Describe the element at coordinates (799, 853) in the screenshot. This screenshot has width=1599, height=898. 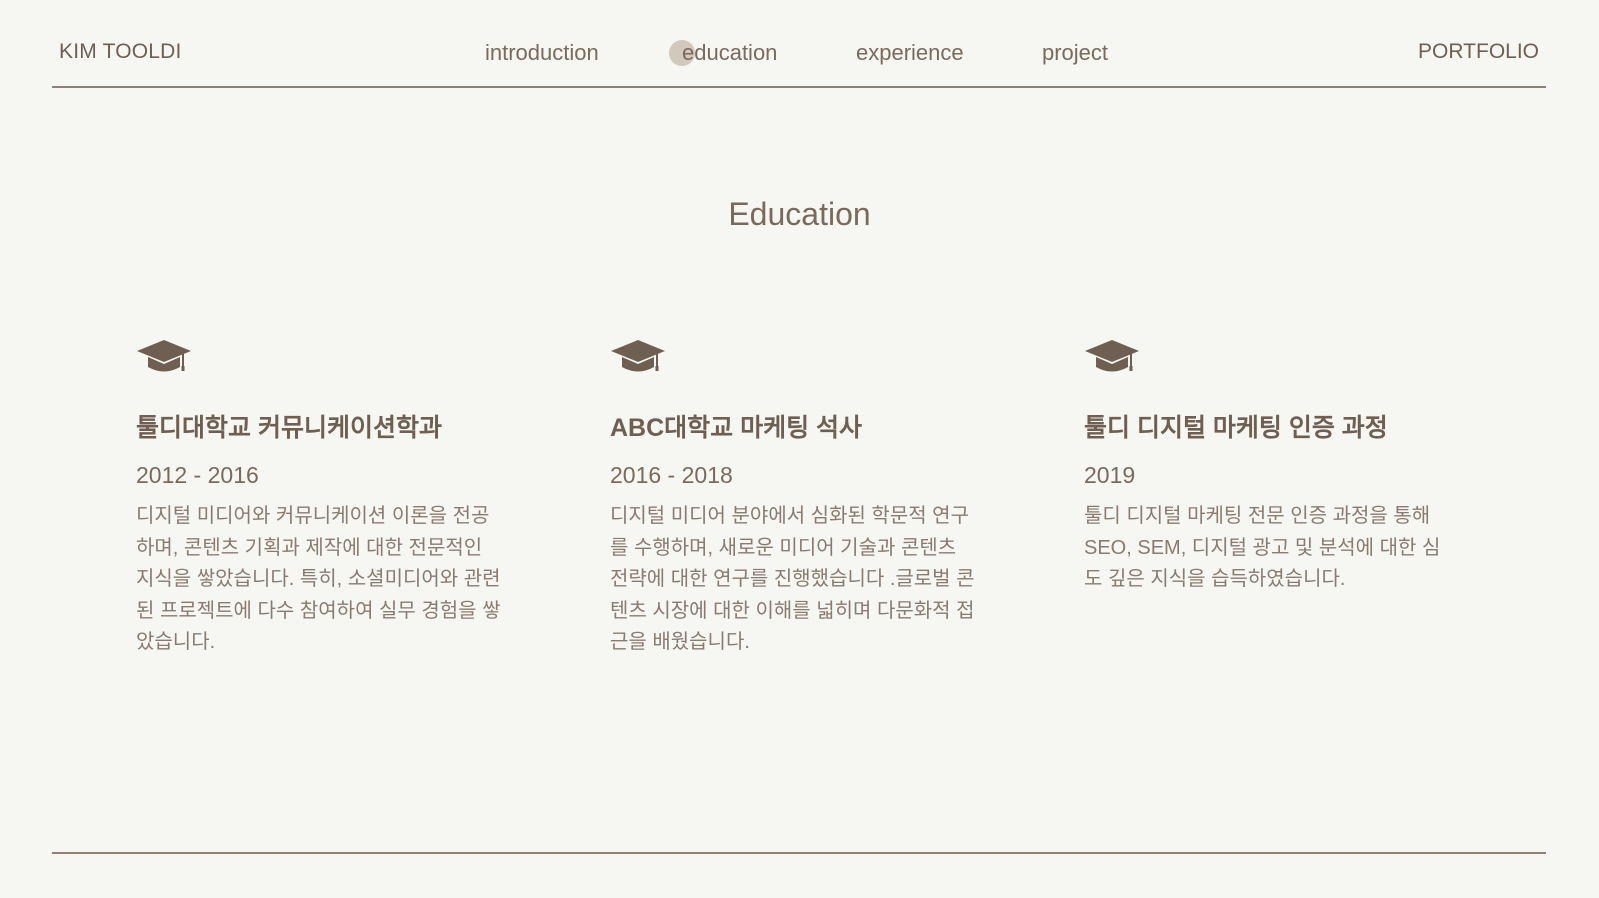
I see `footer-divider` at that location.